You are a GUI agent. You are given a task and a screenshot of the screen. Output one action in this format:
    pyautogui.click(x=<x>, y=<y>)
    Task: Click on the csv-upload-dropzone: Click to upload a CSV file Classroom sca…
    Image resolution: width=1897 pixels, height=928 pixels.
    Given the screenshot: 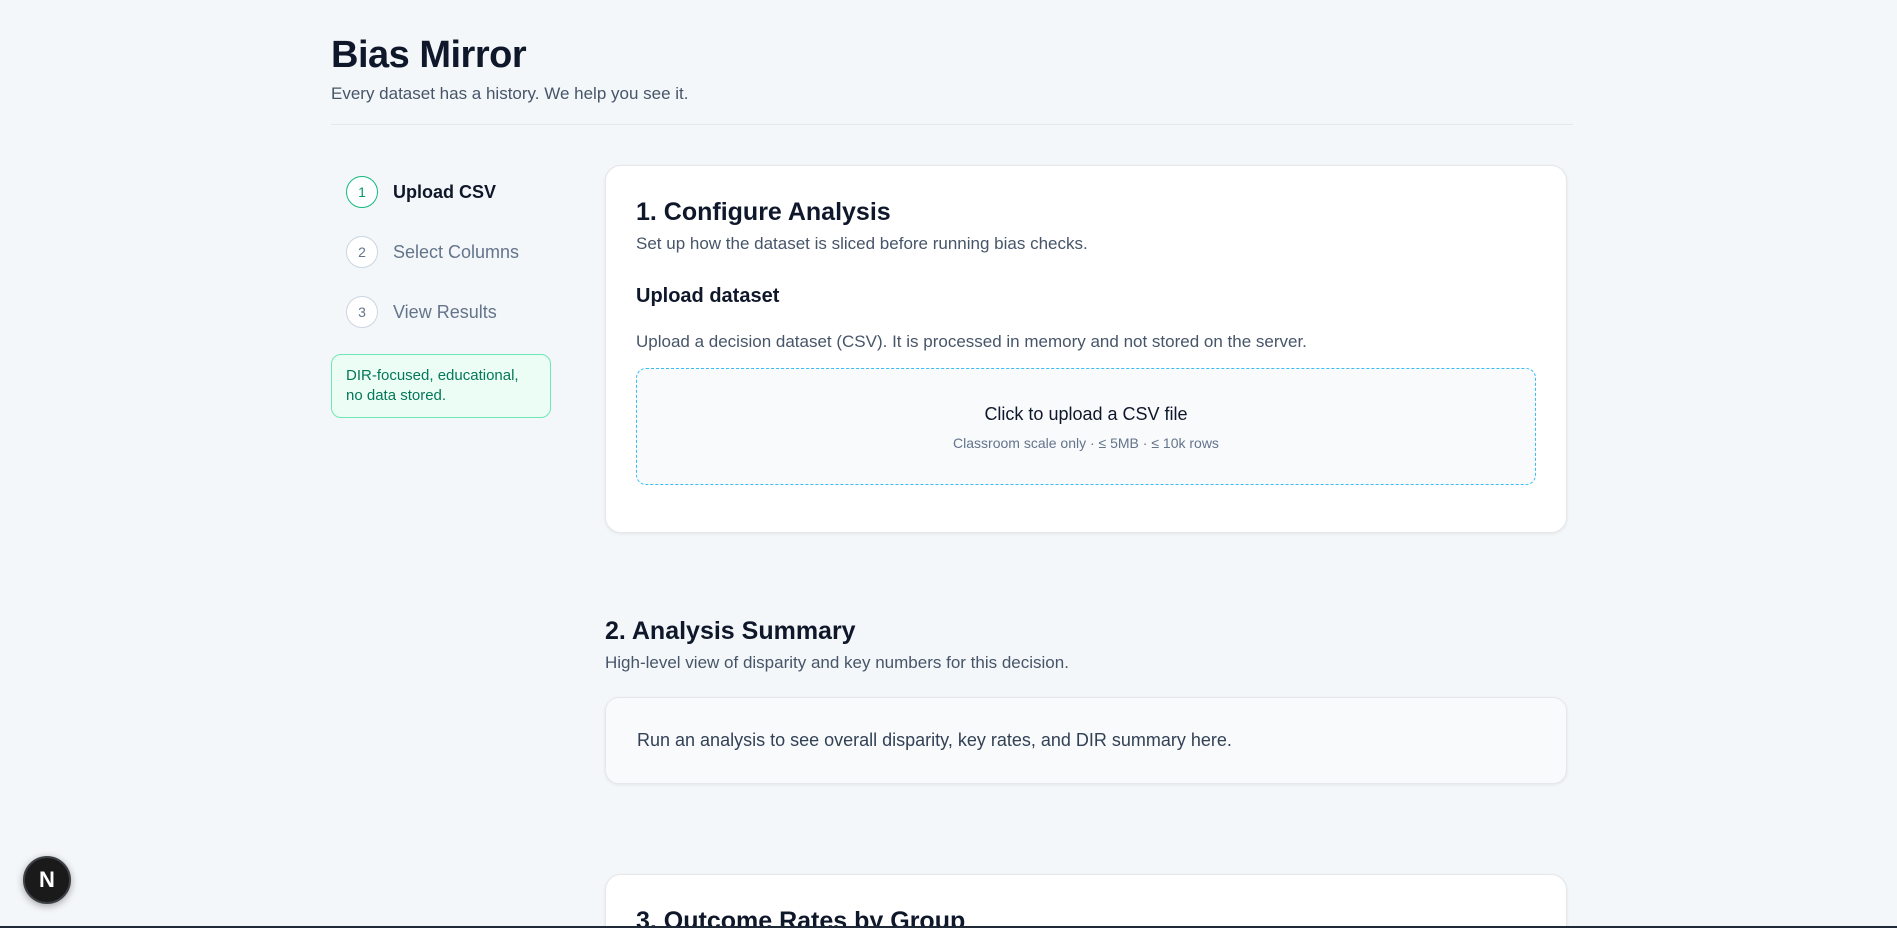 What is the action you would take?
    pyautogui.click(x=1086, y=426)
    